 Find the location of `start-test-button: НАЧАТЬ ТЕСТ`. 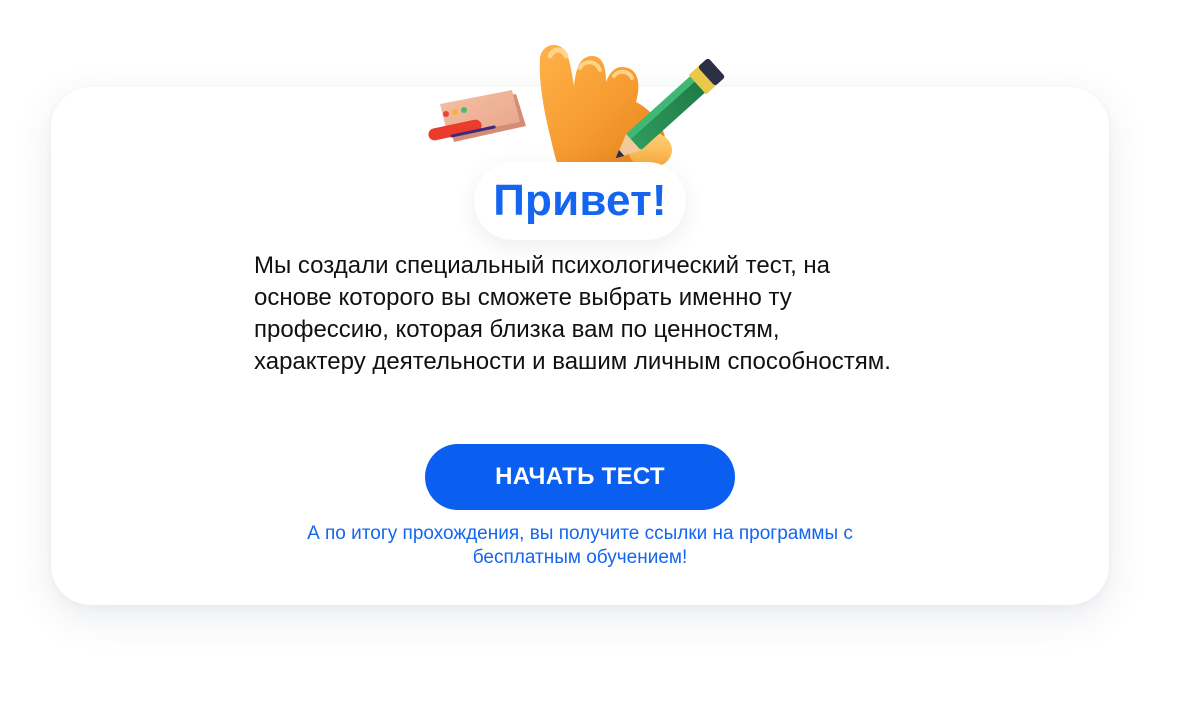

start-test-button: НАЧАТЬ ТЕСТ is located at coordinates (580, 477).